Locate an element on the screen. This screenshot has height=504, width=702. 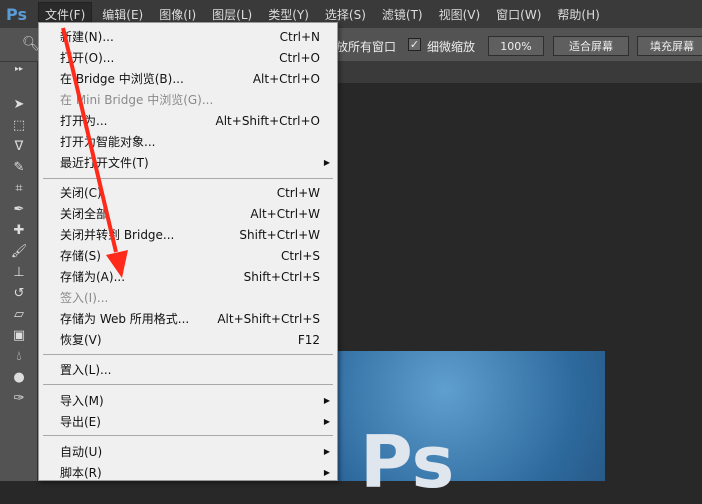
menu-item-label: 脚本(R) is located at coordinates (81, 473).